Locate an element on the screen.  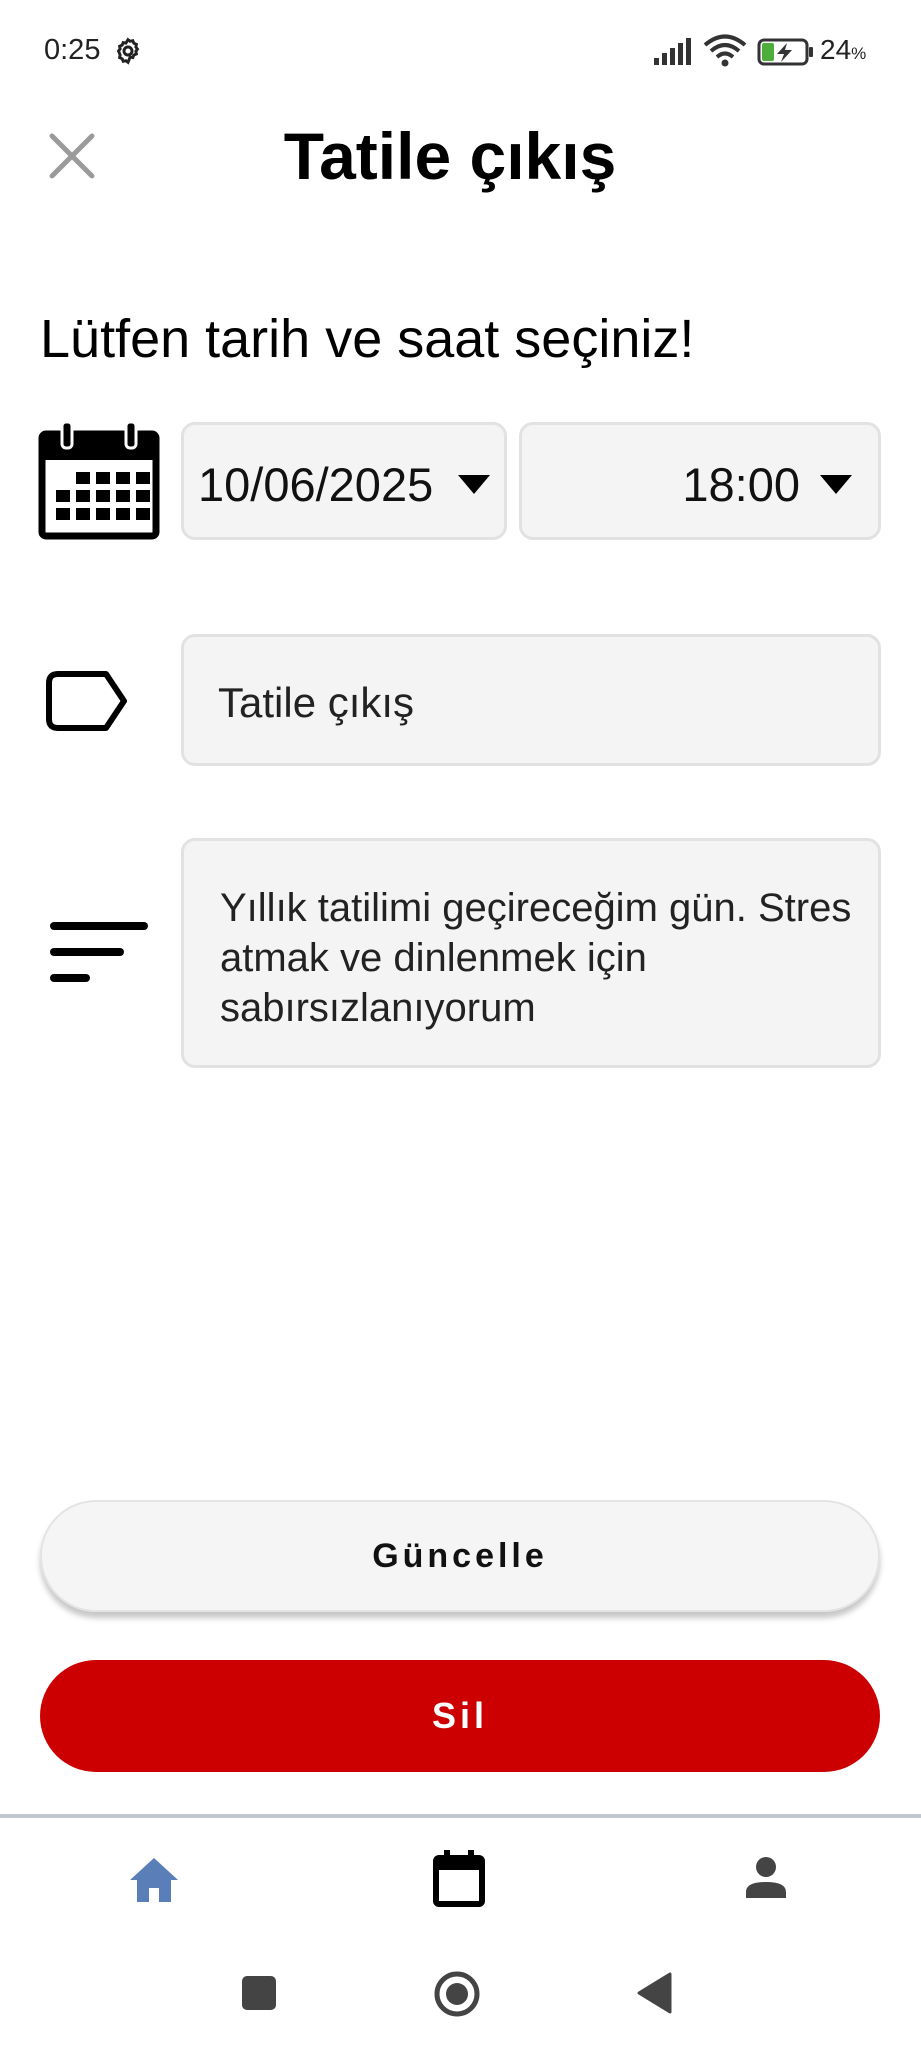
time-picker: 18:00 is located at coordinates (700, 481).